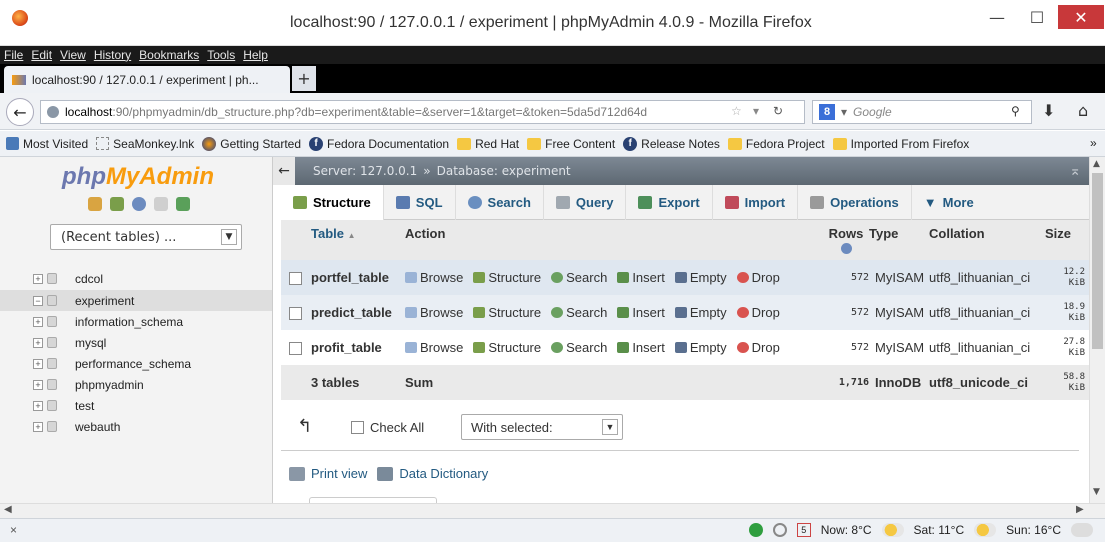 This screenshot has width=1105, height=542. I want to click on bookmark-seamonkey: SeaMonkey.lnk, so click(145, 144).